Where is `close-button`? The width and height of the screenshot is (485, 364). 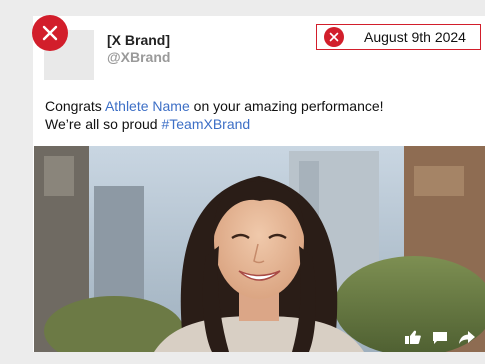
close-button is located at coordinates (50, 33).